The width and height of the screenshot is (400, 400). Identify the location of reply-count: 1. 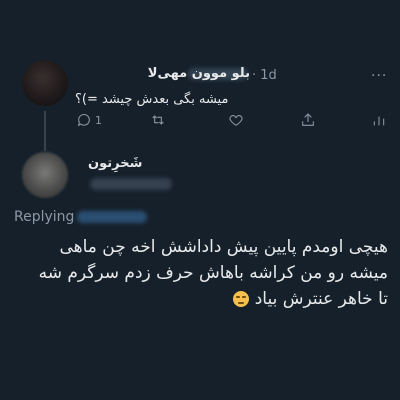
(98, 120).